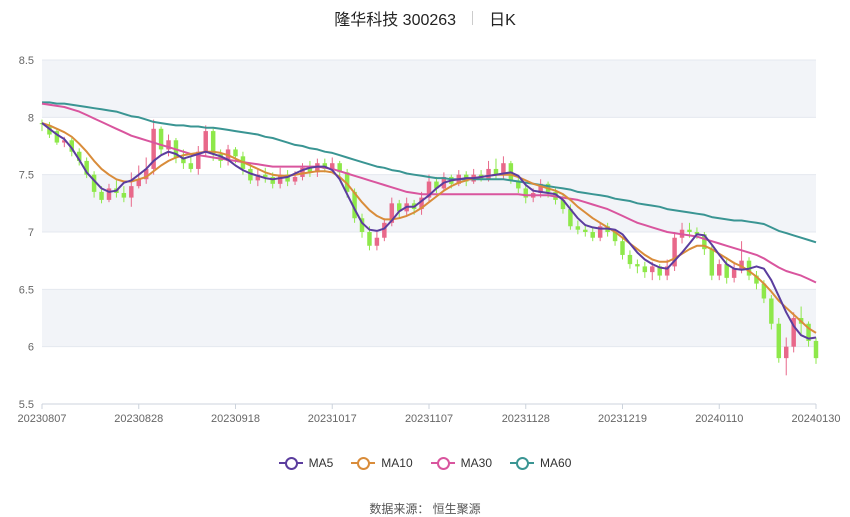  I want to click on y-tick-label: 7, so click(31, 233).